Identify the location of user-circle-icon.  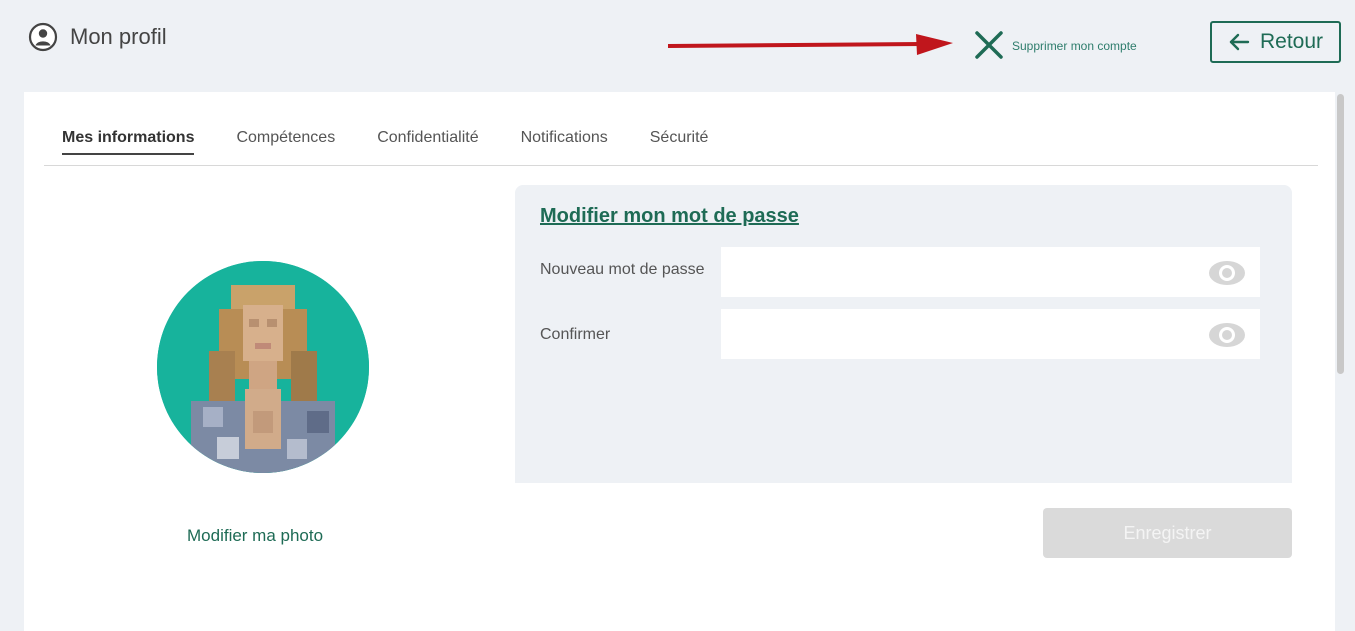
(43, 37).